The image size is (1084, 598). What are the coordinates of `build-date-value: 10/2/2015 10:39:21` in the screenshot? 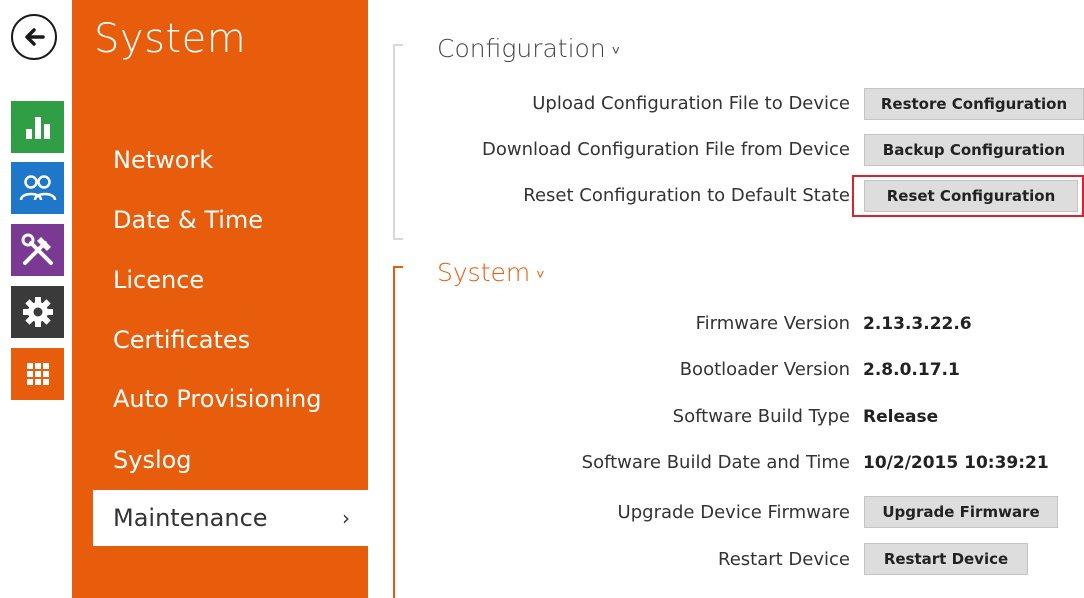 It's located at (956, 463).